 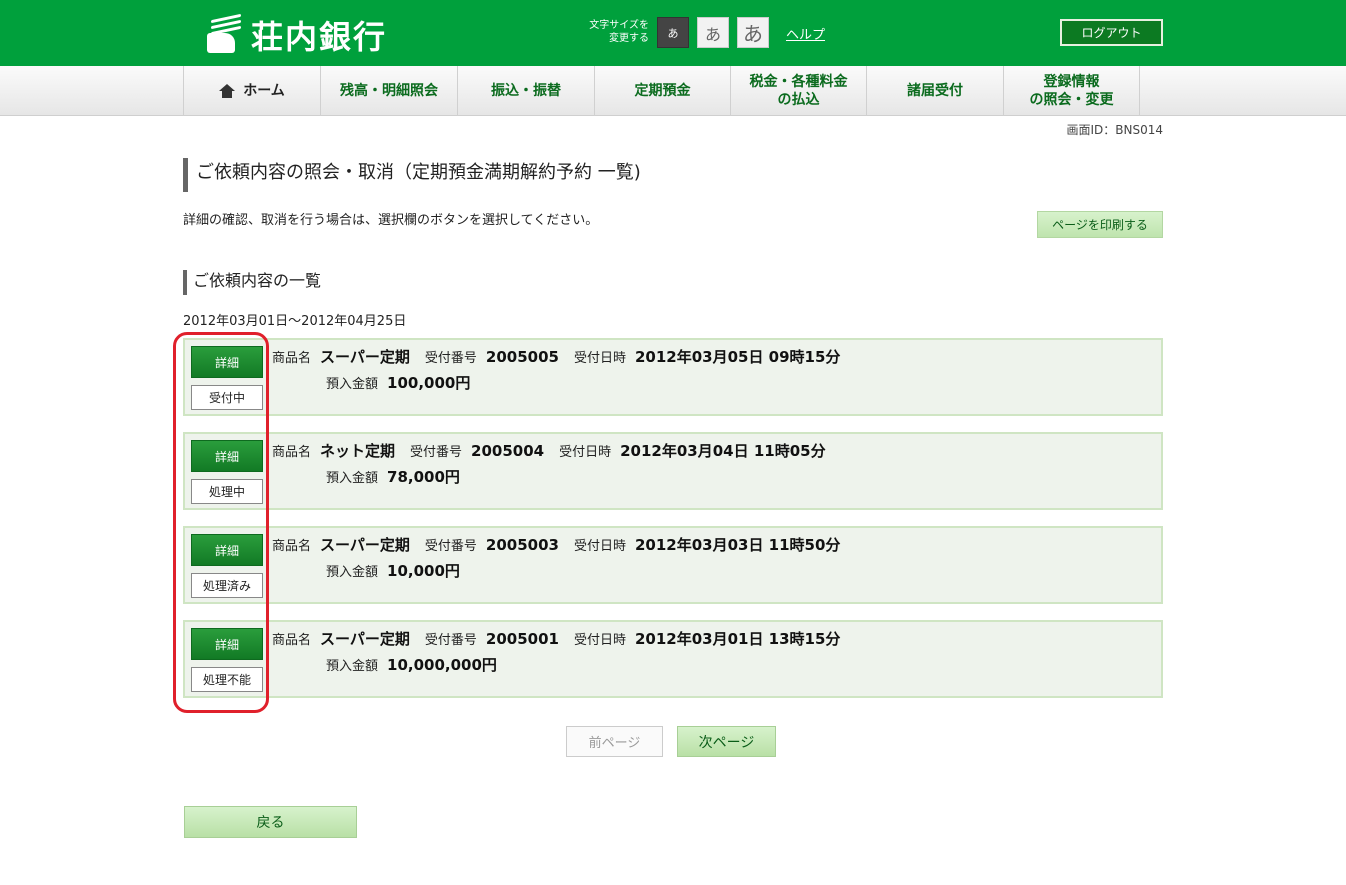 What do you see at coordinates (412, 175) in the screenshot?
I see `page-title: ご依頼内容の照会・取消（定期預金満期解約予約 一覧)` at bounding box center [412, 175].